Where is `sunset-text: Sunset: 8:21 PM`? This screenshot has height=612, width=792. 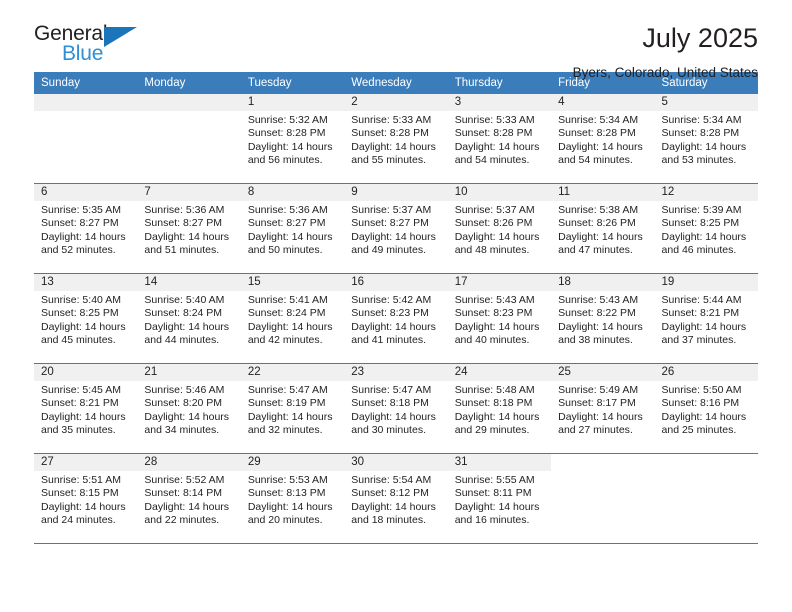
sunset-text: Sunset: 8:21 PM is located at coordinates (80, 403).